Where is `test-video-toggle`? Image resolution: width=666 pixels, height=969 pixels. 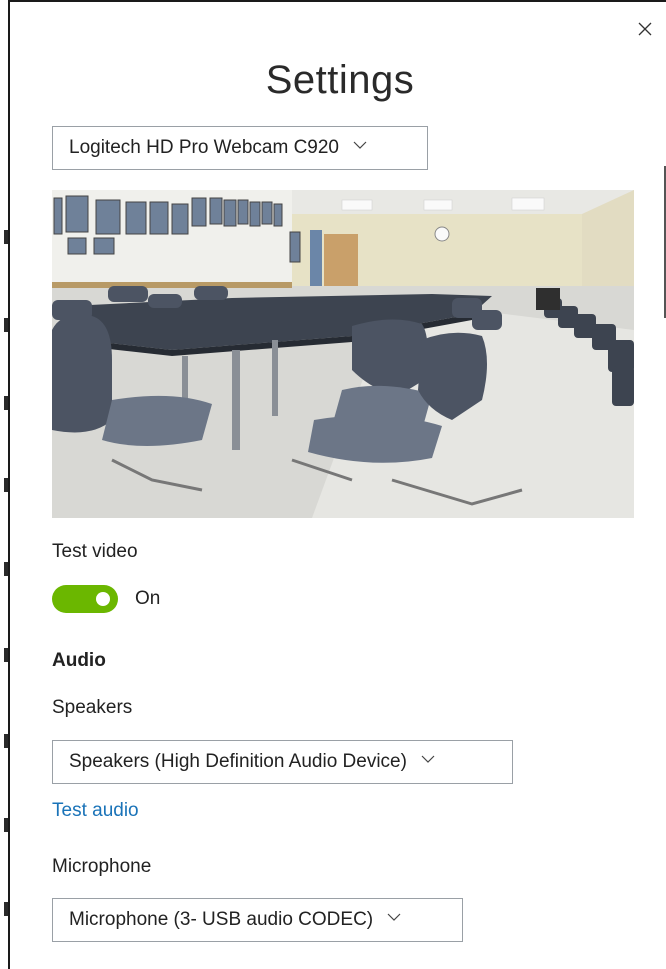
test-video-toggle is located at coordinates (85, 599).